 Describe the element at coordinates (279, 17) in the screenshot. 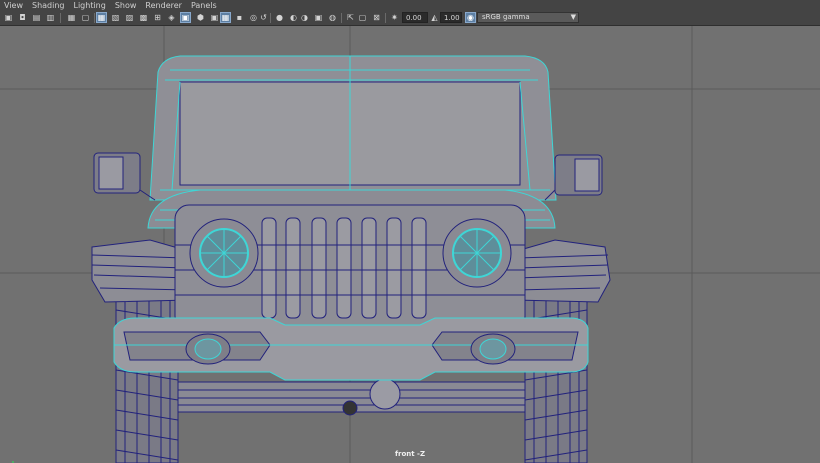

I see `antialiasing-icon: ●` at that location.